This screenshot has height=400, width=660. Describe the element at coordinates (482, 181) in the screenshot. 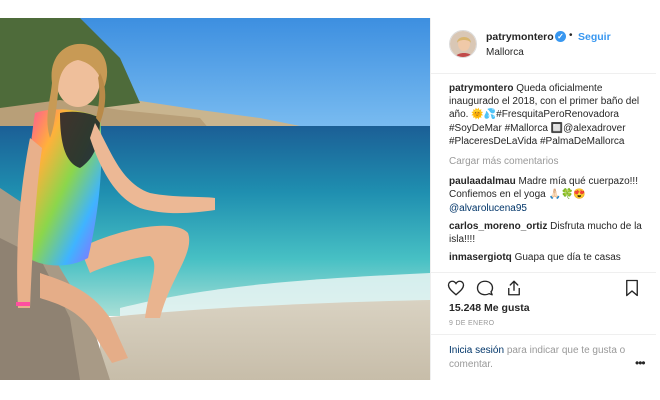

I see `comment-username: paulaadalmau` at that location.